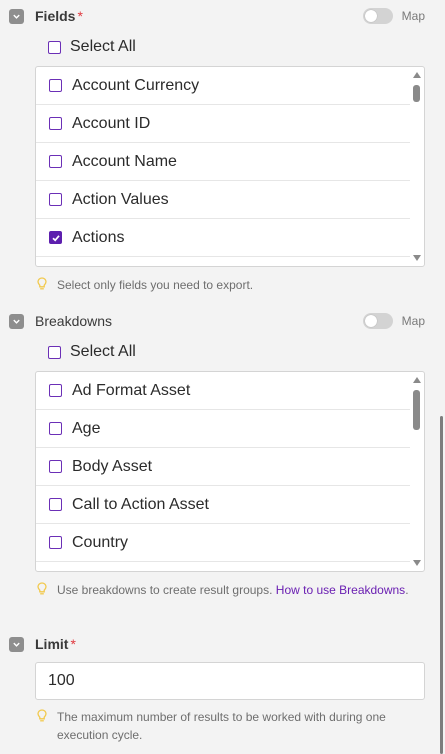  I want to click on list-item-label: Body Asset, so click(112, 466).